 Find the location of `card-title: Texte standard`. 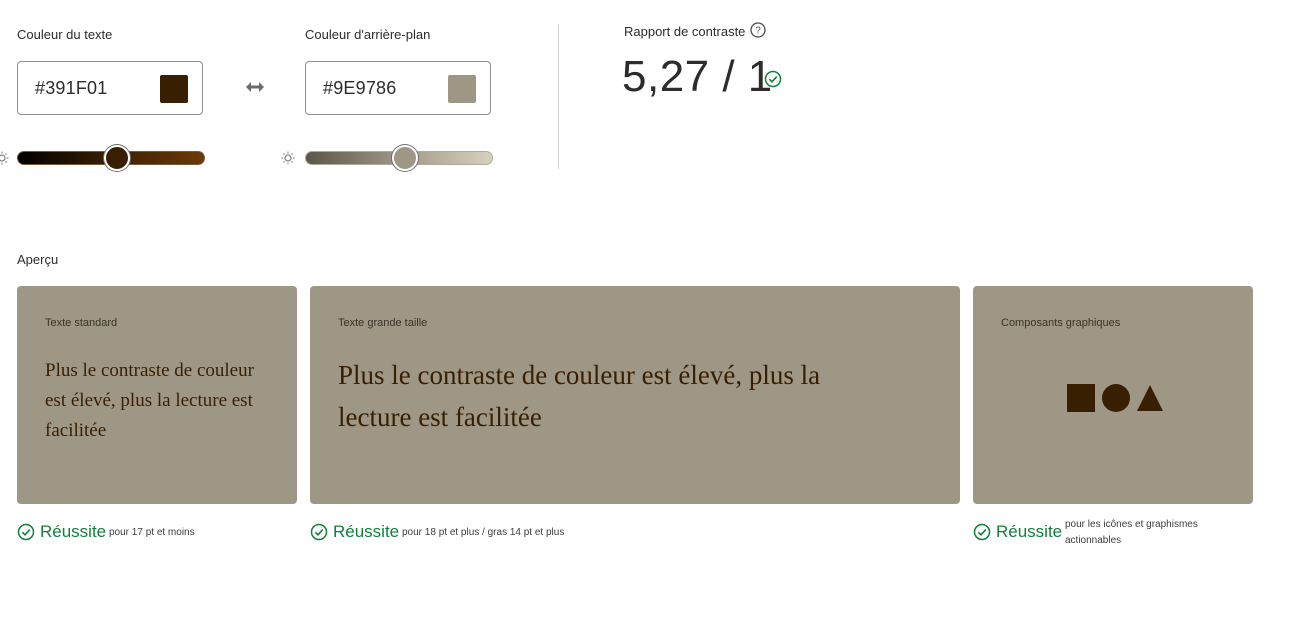

card-title: Texte standard is located at coordinates (81, 323).